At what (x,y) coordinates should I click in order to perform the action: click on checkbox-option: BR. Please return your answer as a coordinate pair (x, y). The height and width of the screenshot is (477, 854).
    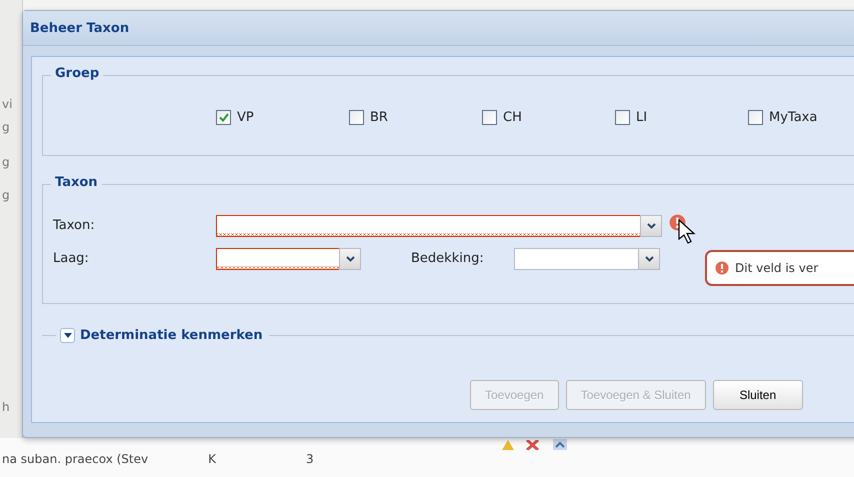
    Looking at the image, I should click on (415, 117).